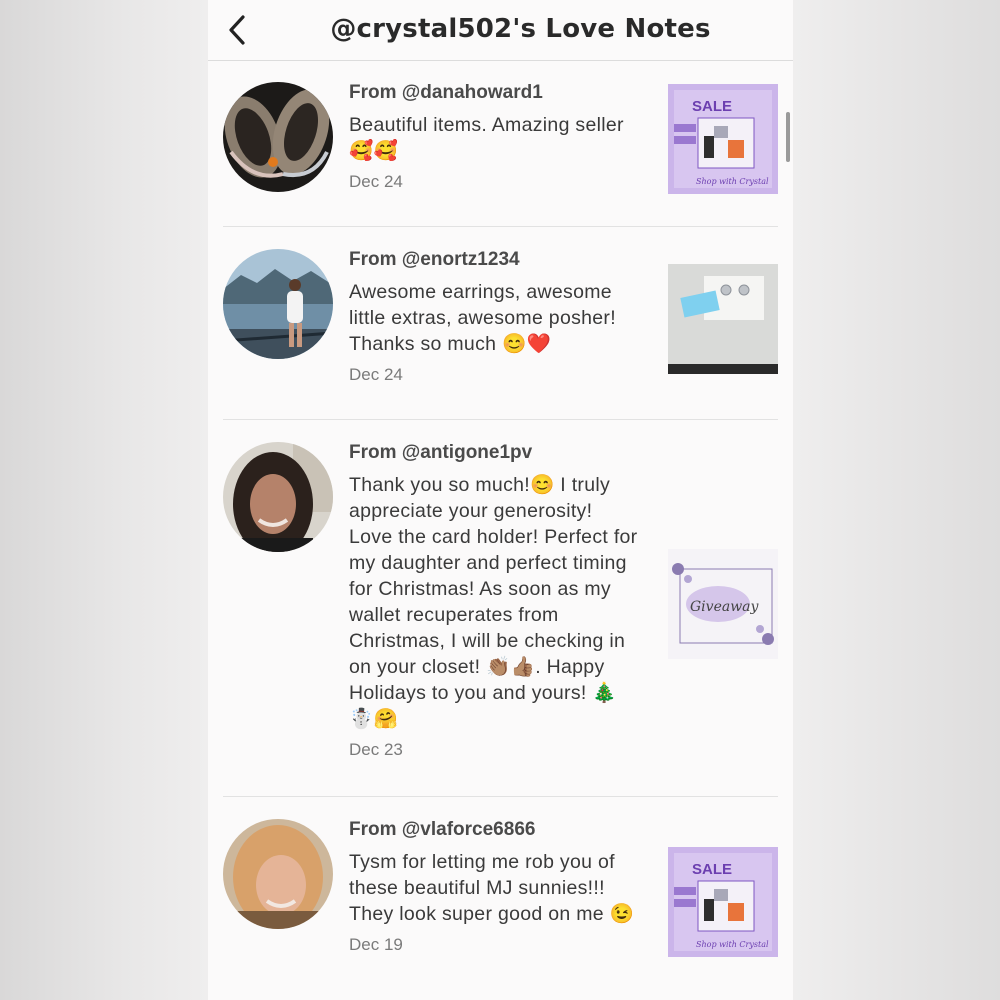 The height and width of the screenshot is (1000, 1000). I want to click on woman-portrait-photo, so click(278, 497).